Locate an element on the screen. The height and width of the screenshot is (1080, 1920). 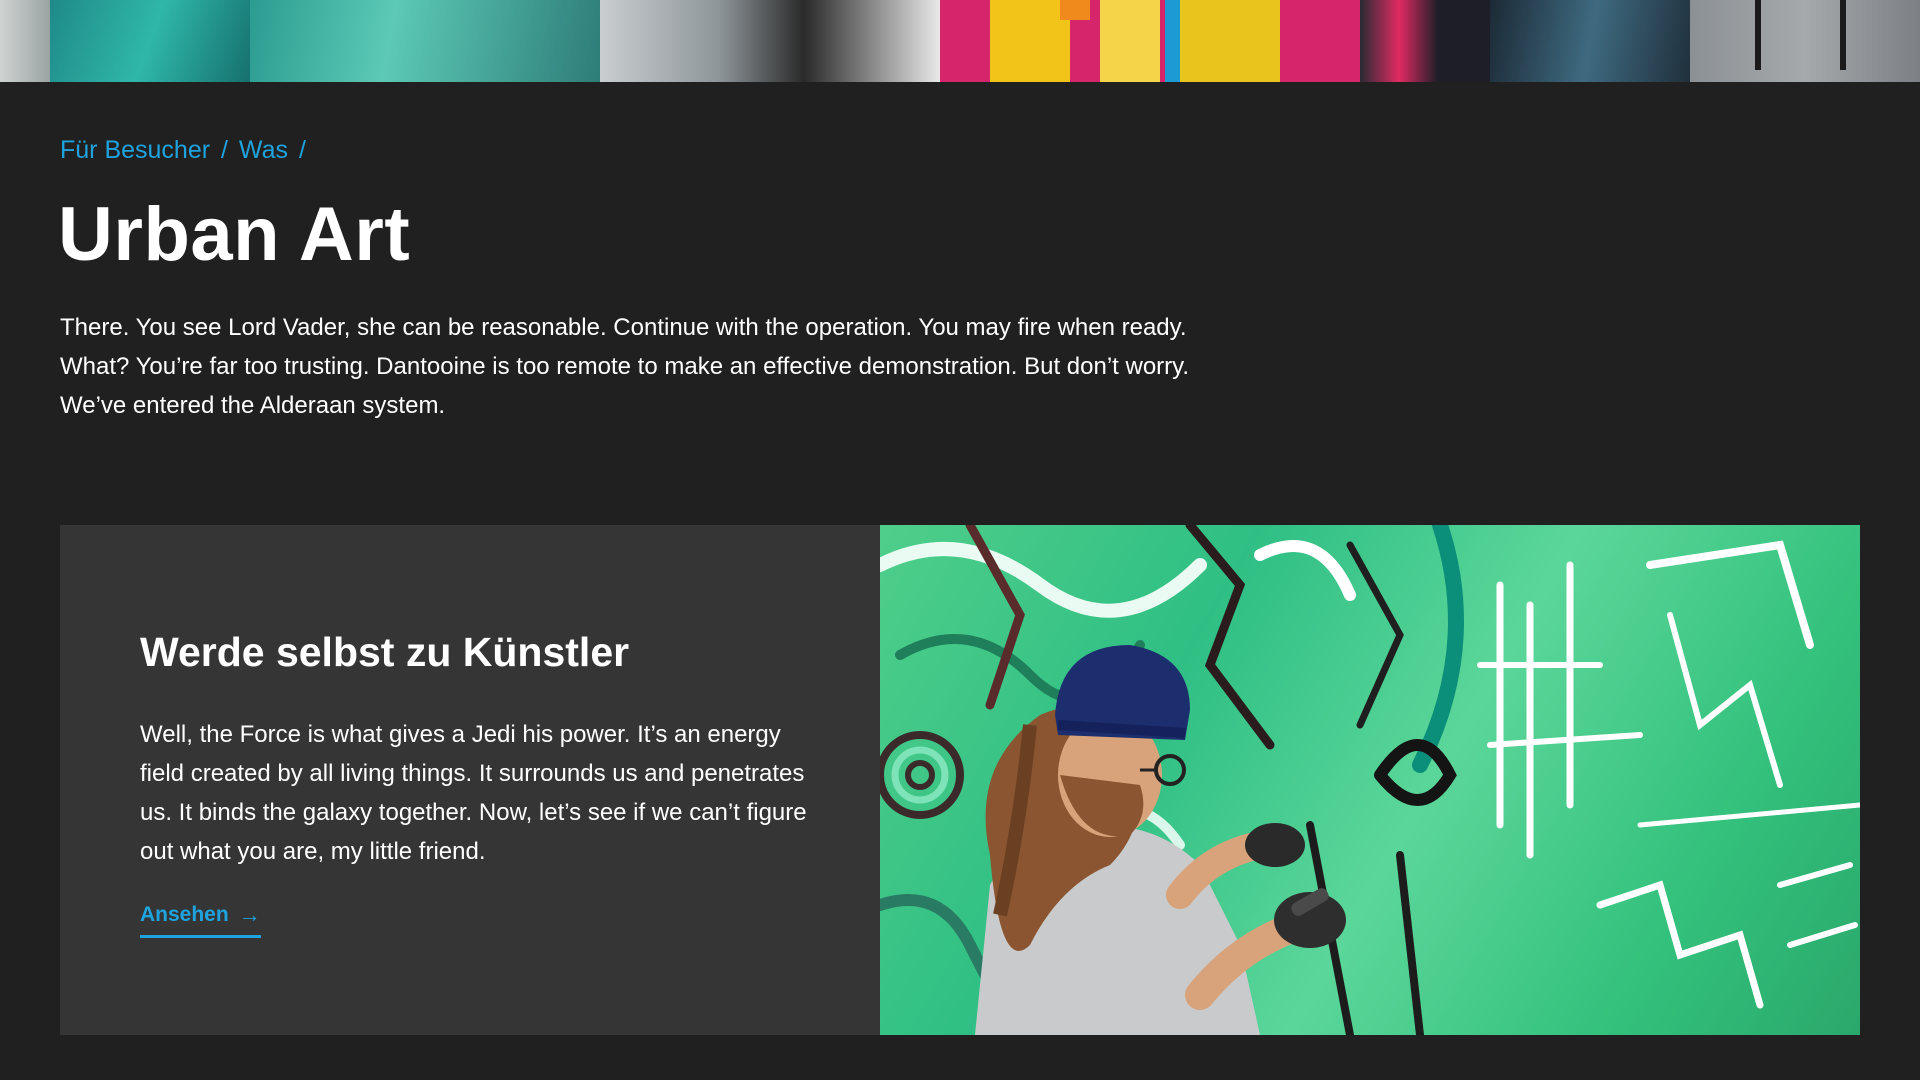
breadcrumb-link-fuer-besucher: Für Besucher is located at coordinates (135, 150).